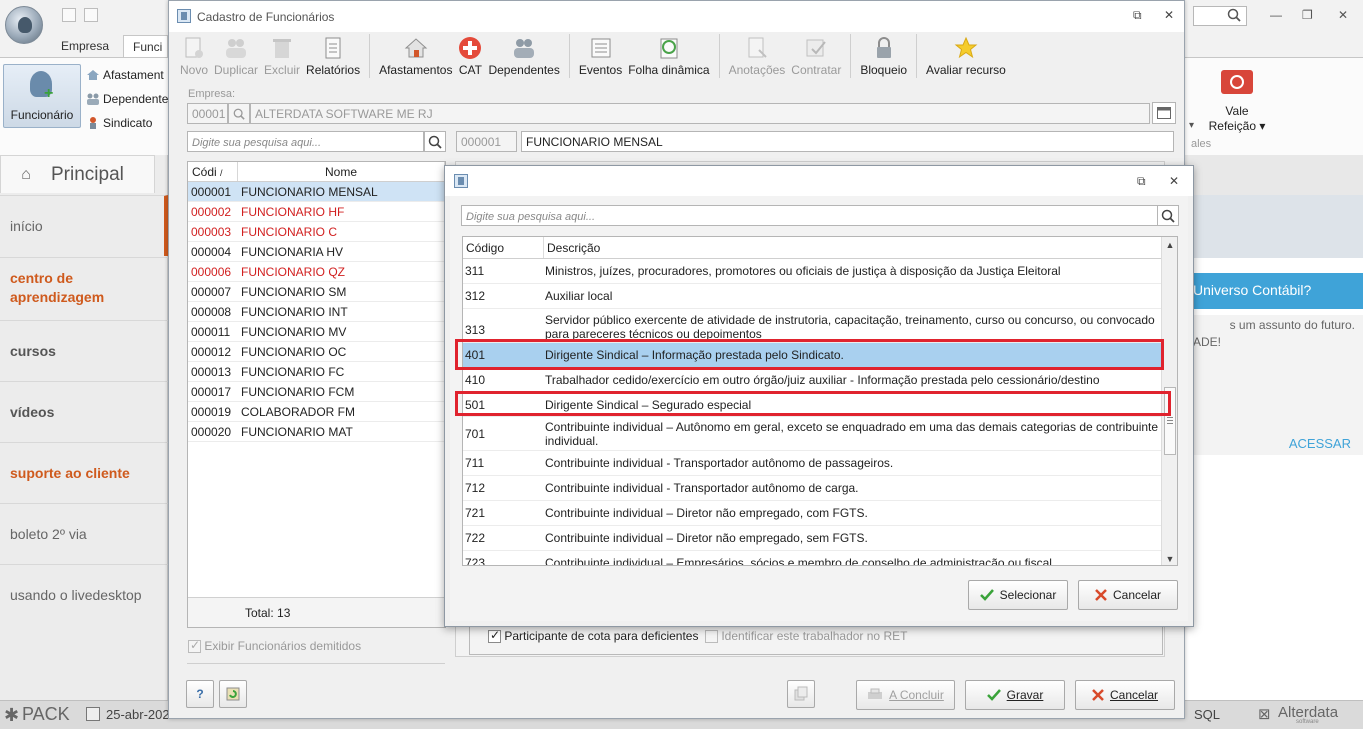 This screenshot has width=1363, height=729. I want to click on afastamentos-small-button: Afastament, so click(125, 75).